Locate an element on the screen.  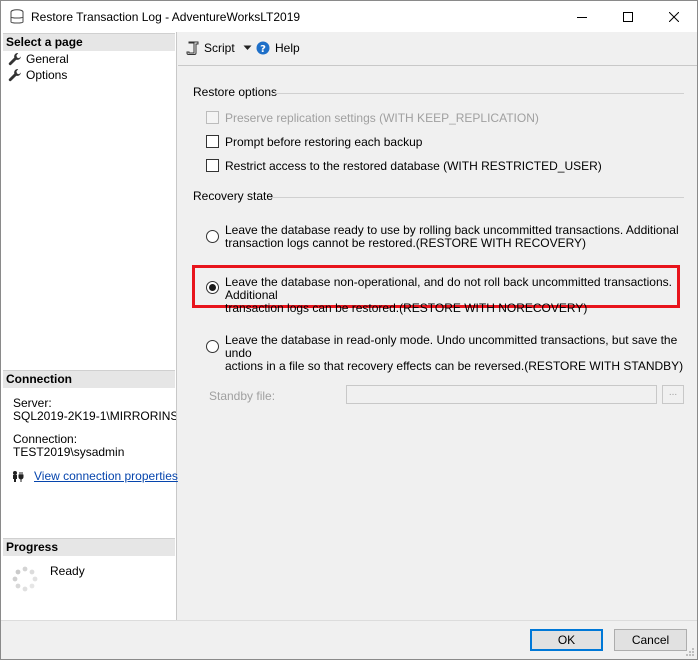
help-button: ? Help is located at coordinates (278, 48).